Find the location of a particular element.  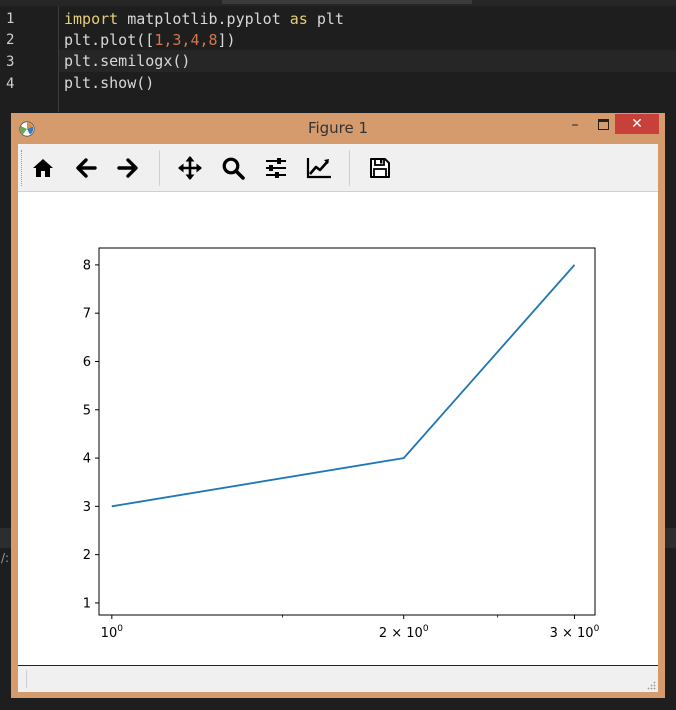

move-icon is located at coordinates (190, 168).